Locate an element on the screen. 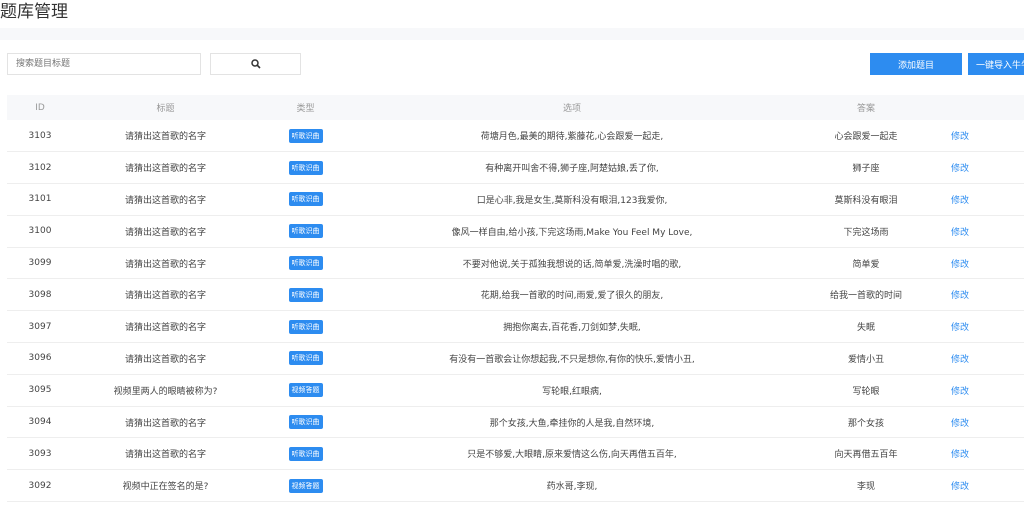  cell-id: 3092 is located at coordinates (40, 486).